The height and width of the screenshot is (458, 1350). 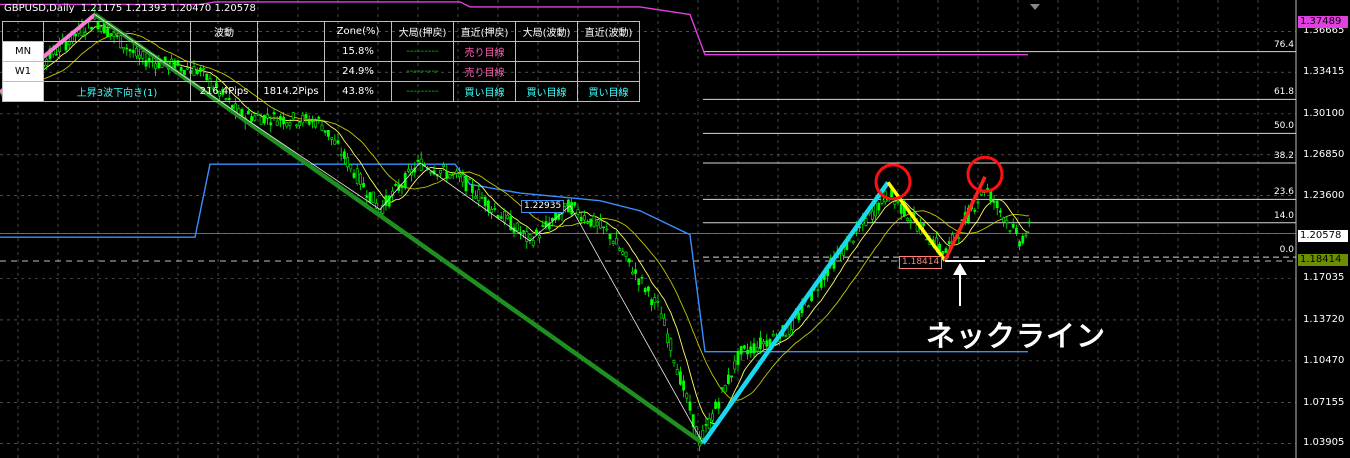 What do you see at coordinates (1324, 154) in the screenshot?
I see `y-tick-label: 1.26850` at bounding box center [1324, 154].